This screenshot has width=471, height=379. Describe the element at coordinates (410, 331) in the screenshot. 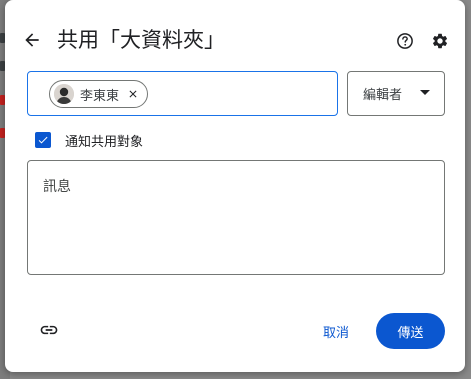

I see `send-button: 傳送` at that location.